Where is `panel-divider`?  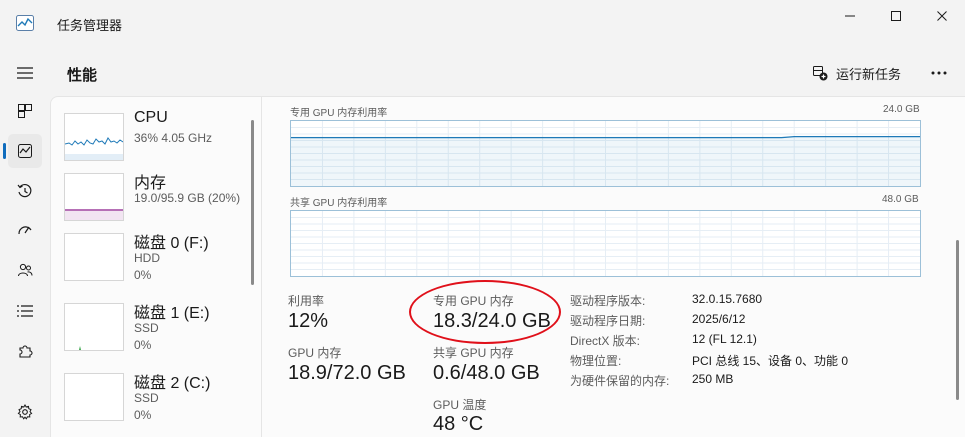 panel-divider is located at coordinates (261, 267).